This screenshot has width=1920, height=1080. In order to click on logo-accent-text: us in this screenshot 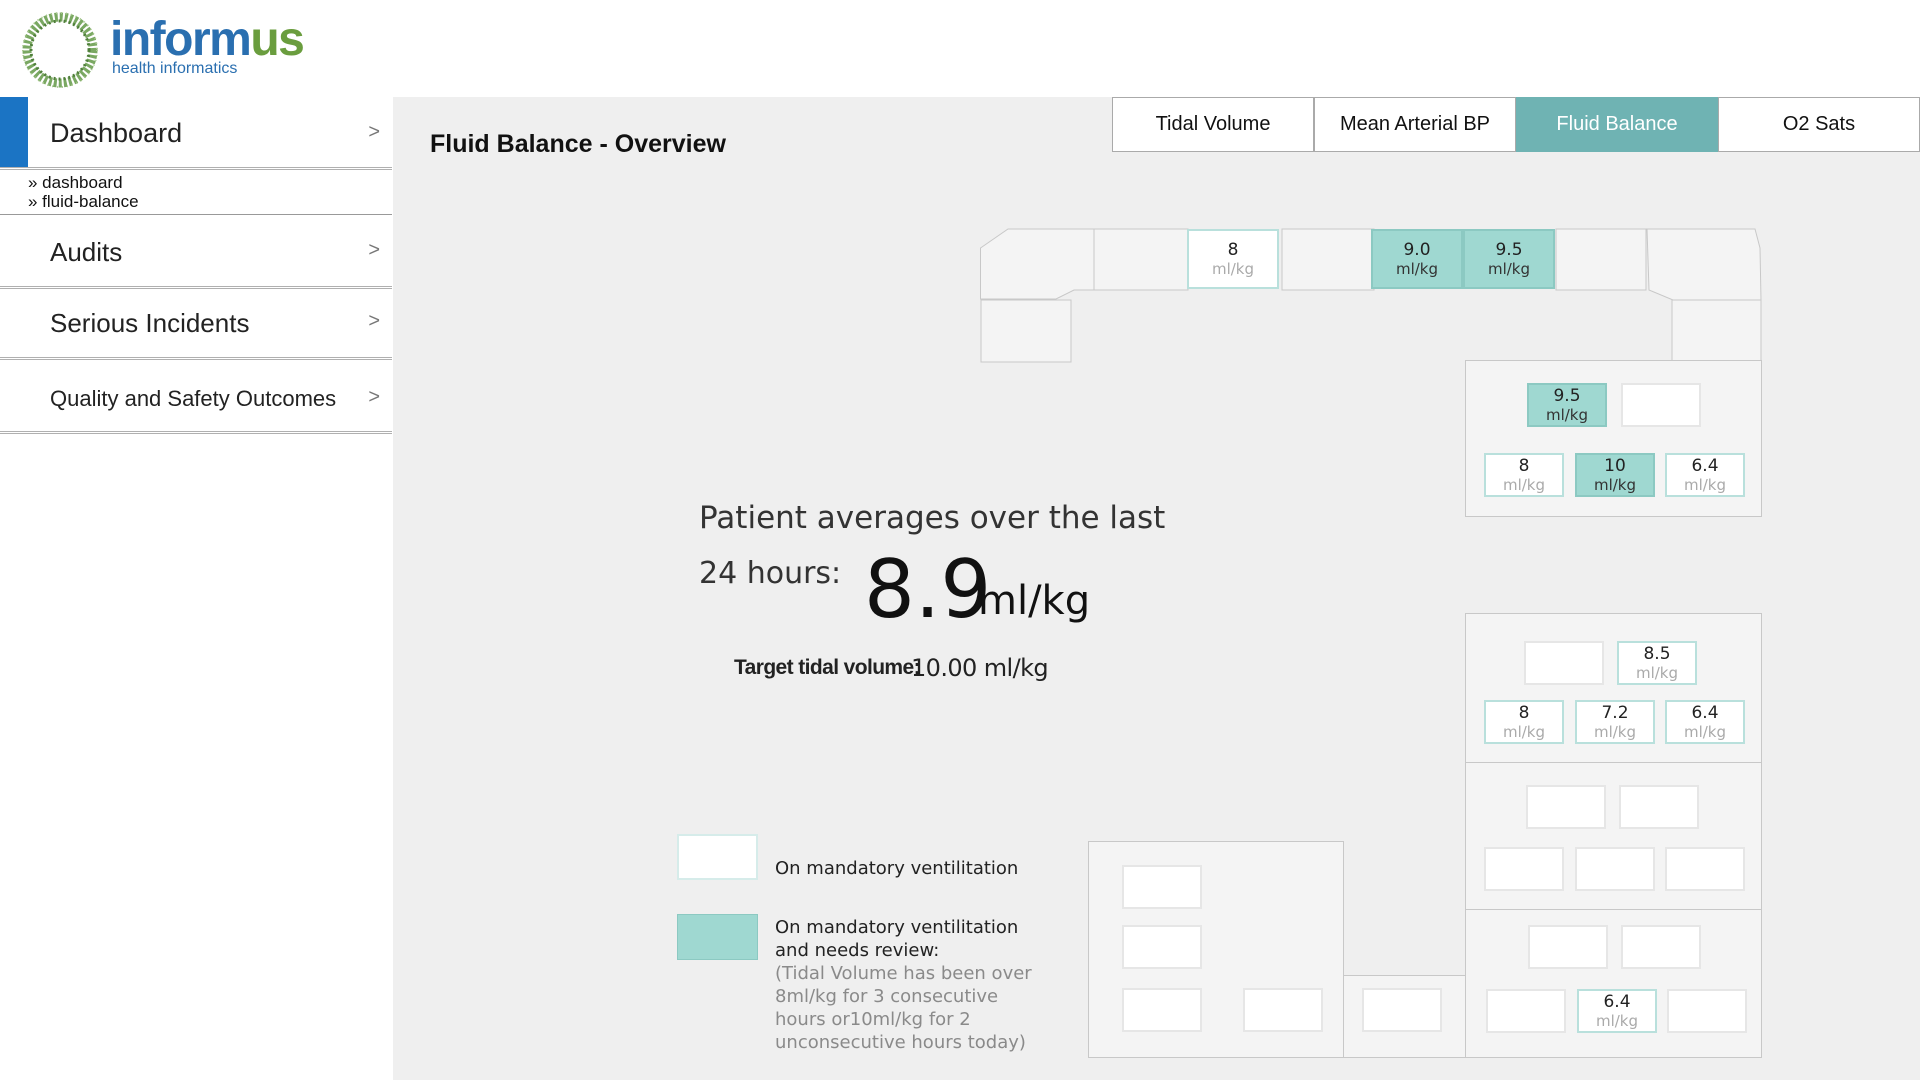, I will do `click(277, 39)`.